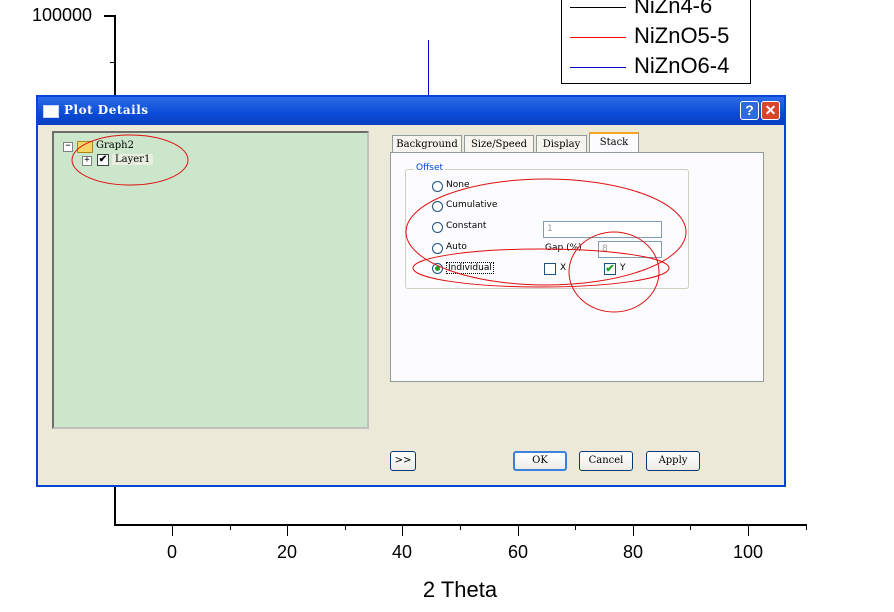 The width and height of the screenshot is (894, 612). Describe the element at coordinates (460, 589) in the screenshot. I see `x-axis-title: 2 Theta` at that location.